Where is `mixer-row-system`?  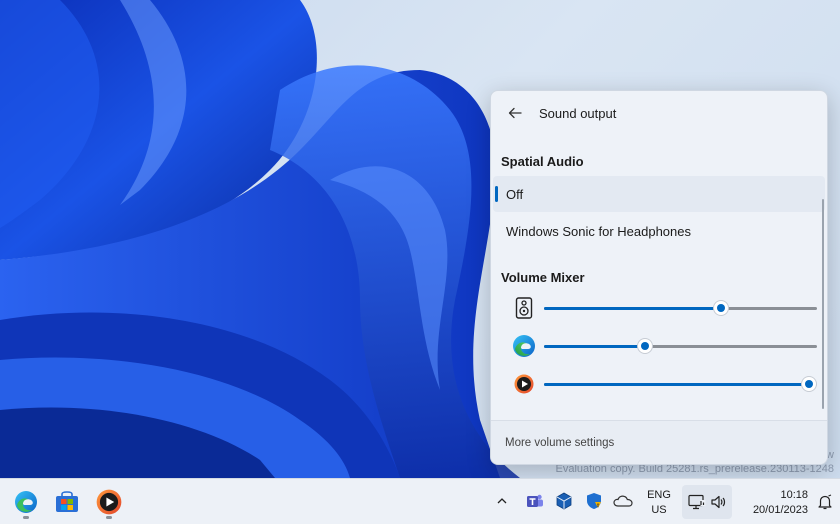 mixer-row-system is located at coordinates (666, 308).